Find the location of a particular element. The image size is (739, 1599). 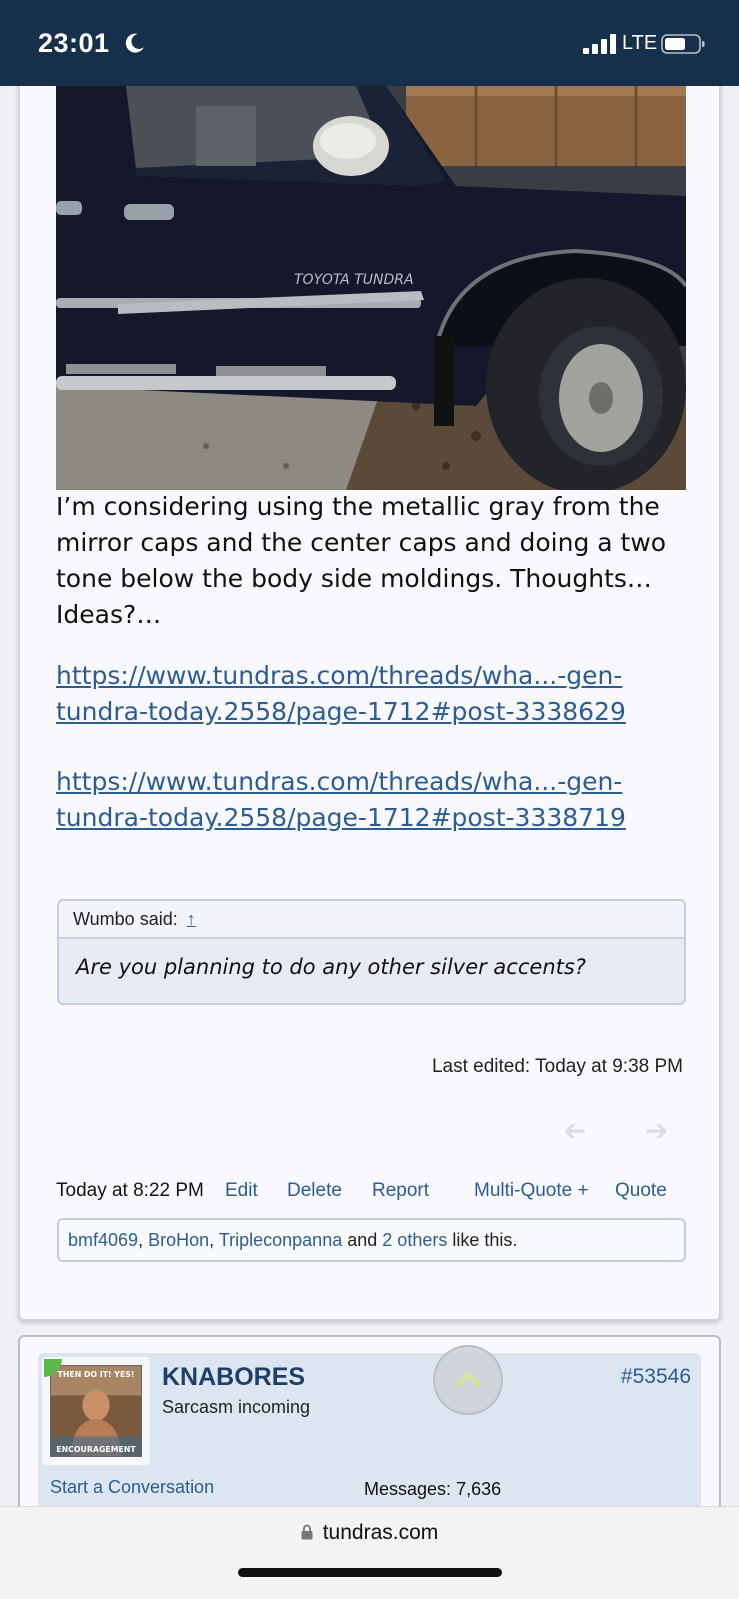

edit-link: Edit is located at coordinates (241, 1191).